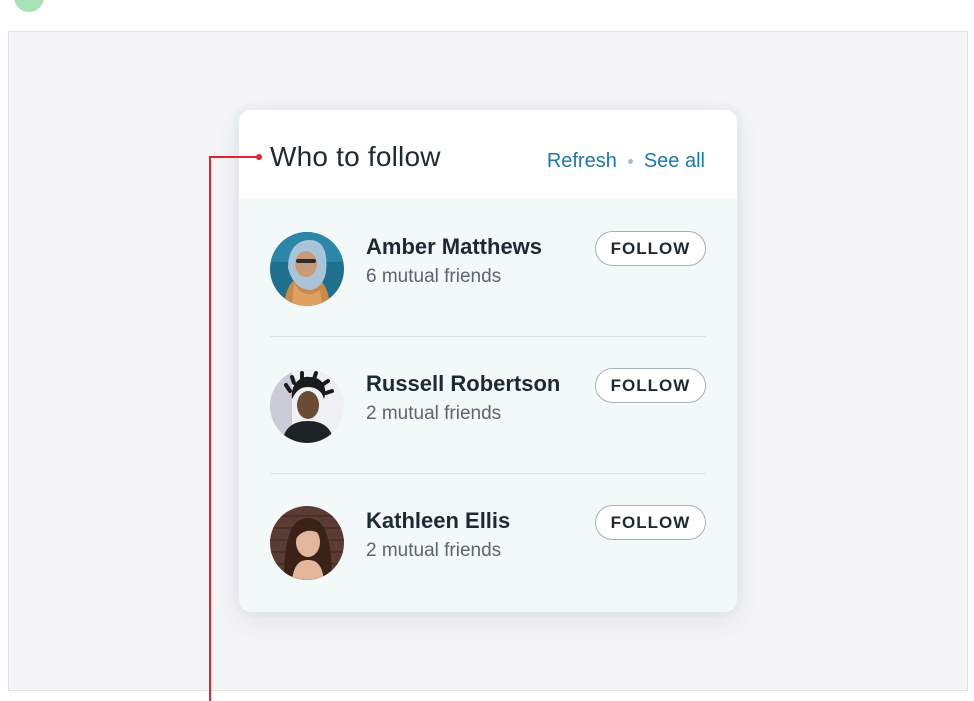 The image size is (974, 701). Describe the element at coordinates (488, 154) in the screenshot. I see `card-header: Who to follow Refresh See all` at that location.